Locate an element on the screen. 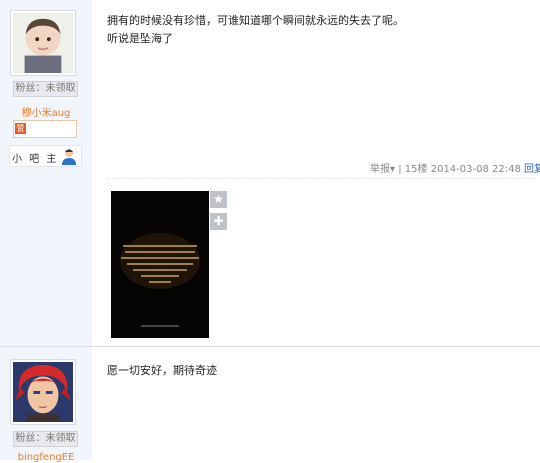 The image size is (540, 463). dark-text-image is located at coordinates (160, 264).